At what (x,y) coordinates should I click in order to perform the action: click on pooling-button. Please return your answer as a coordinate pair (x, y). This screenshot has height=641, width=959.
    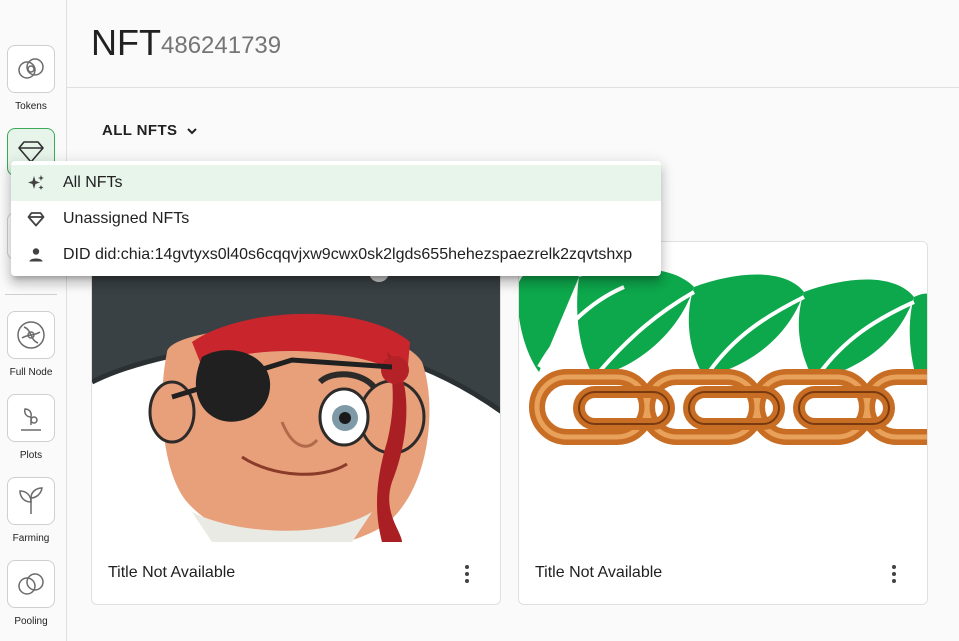
    Looking at the image, I should click on (31, 584).